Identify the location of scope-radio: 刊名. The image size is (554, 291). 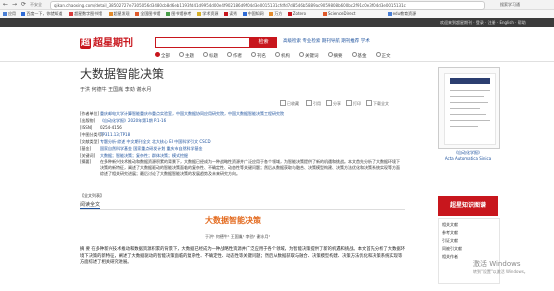
(258, 55).